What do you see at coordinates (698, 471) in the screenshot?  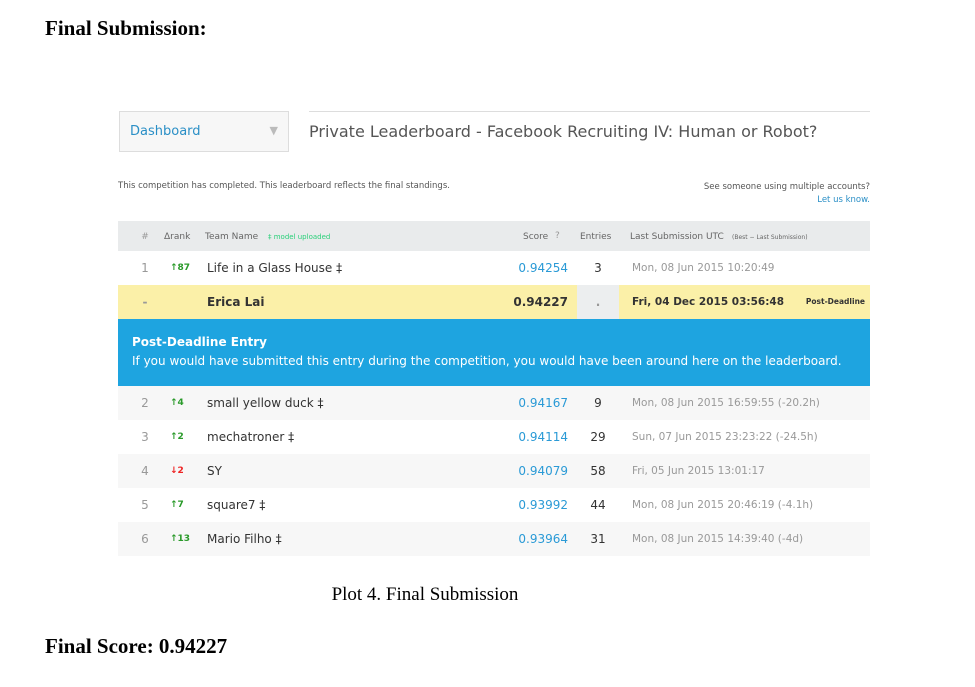 I see `last-submission: Fri, 05 Jun 2015 13:01:17` at bounding box center [698, 471].